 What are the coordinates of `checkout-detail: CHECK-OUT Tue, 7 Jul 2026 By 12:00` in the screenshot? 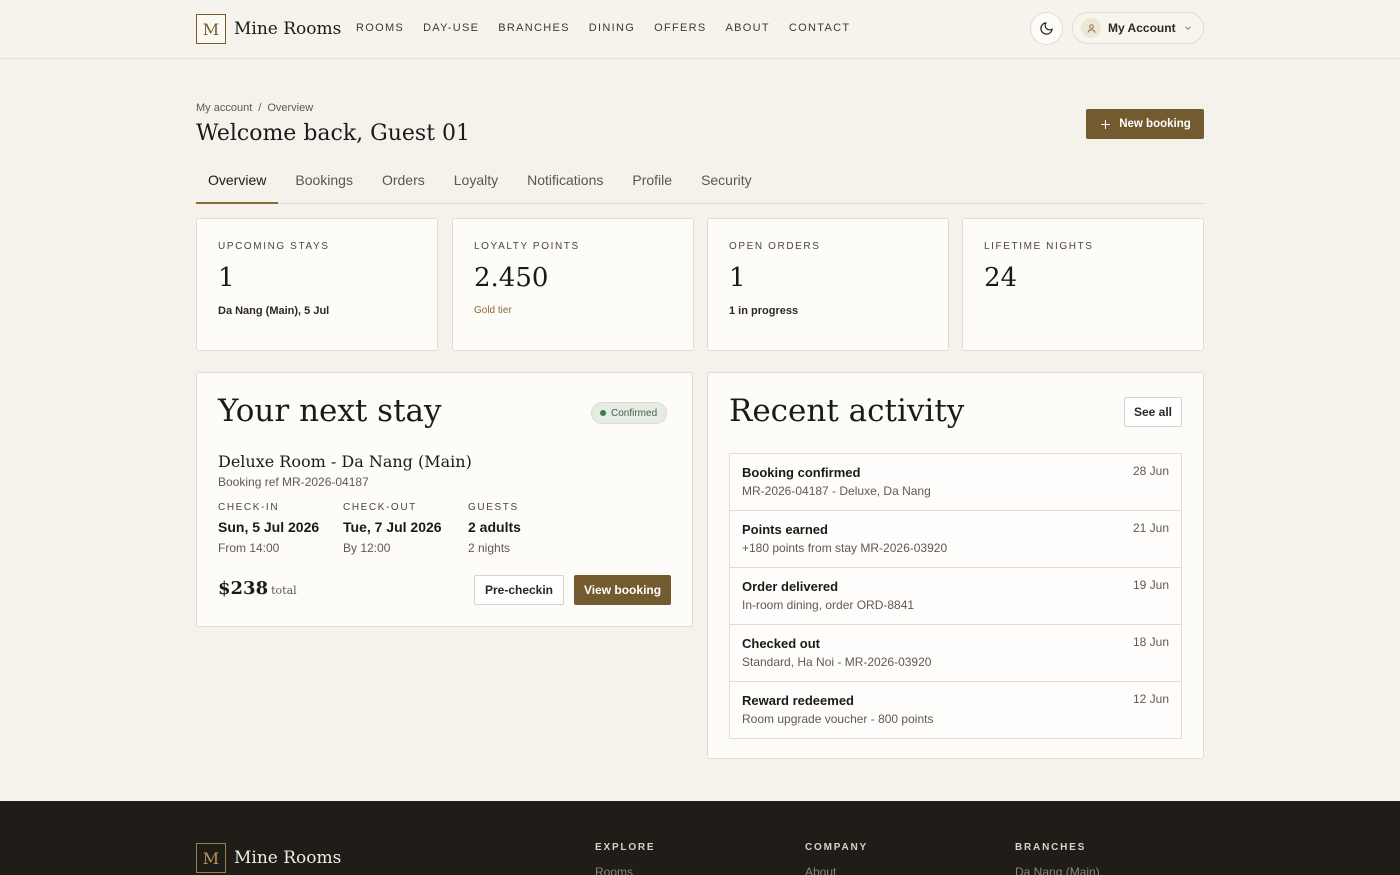 It's located at (392, 528).